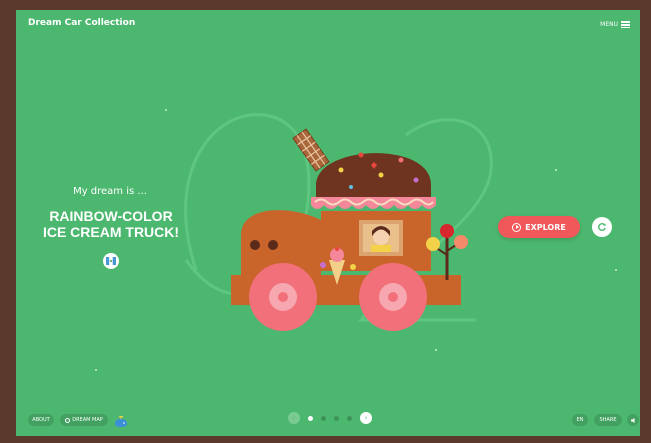 This screenshot has width=651, height=443. Describe the element at coordinates (111, 261) in the screenshot. I see `guatemala-flag-icon` at that location.